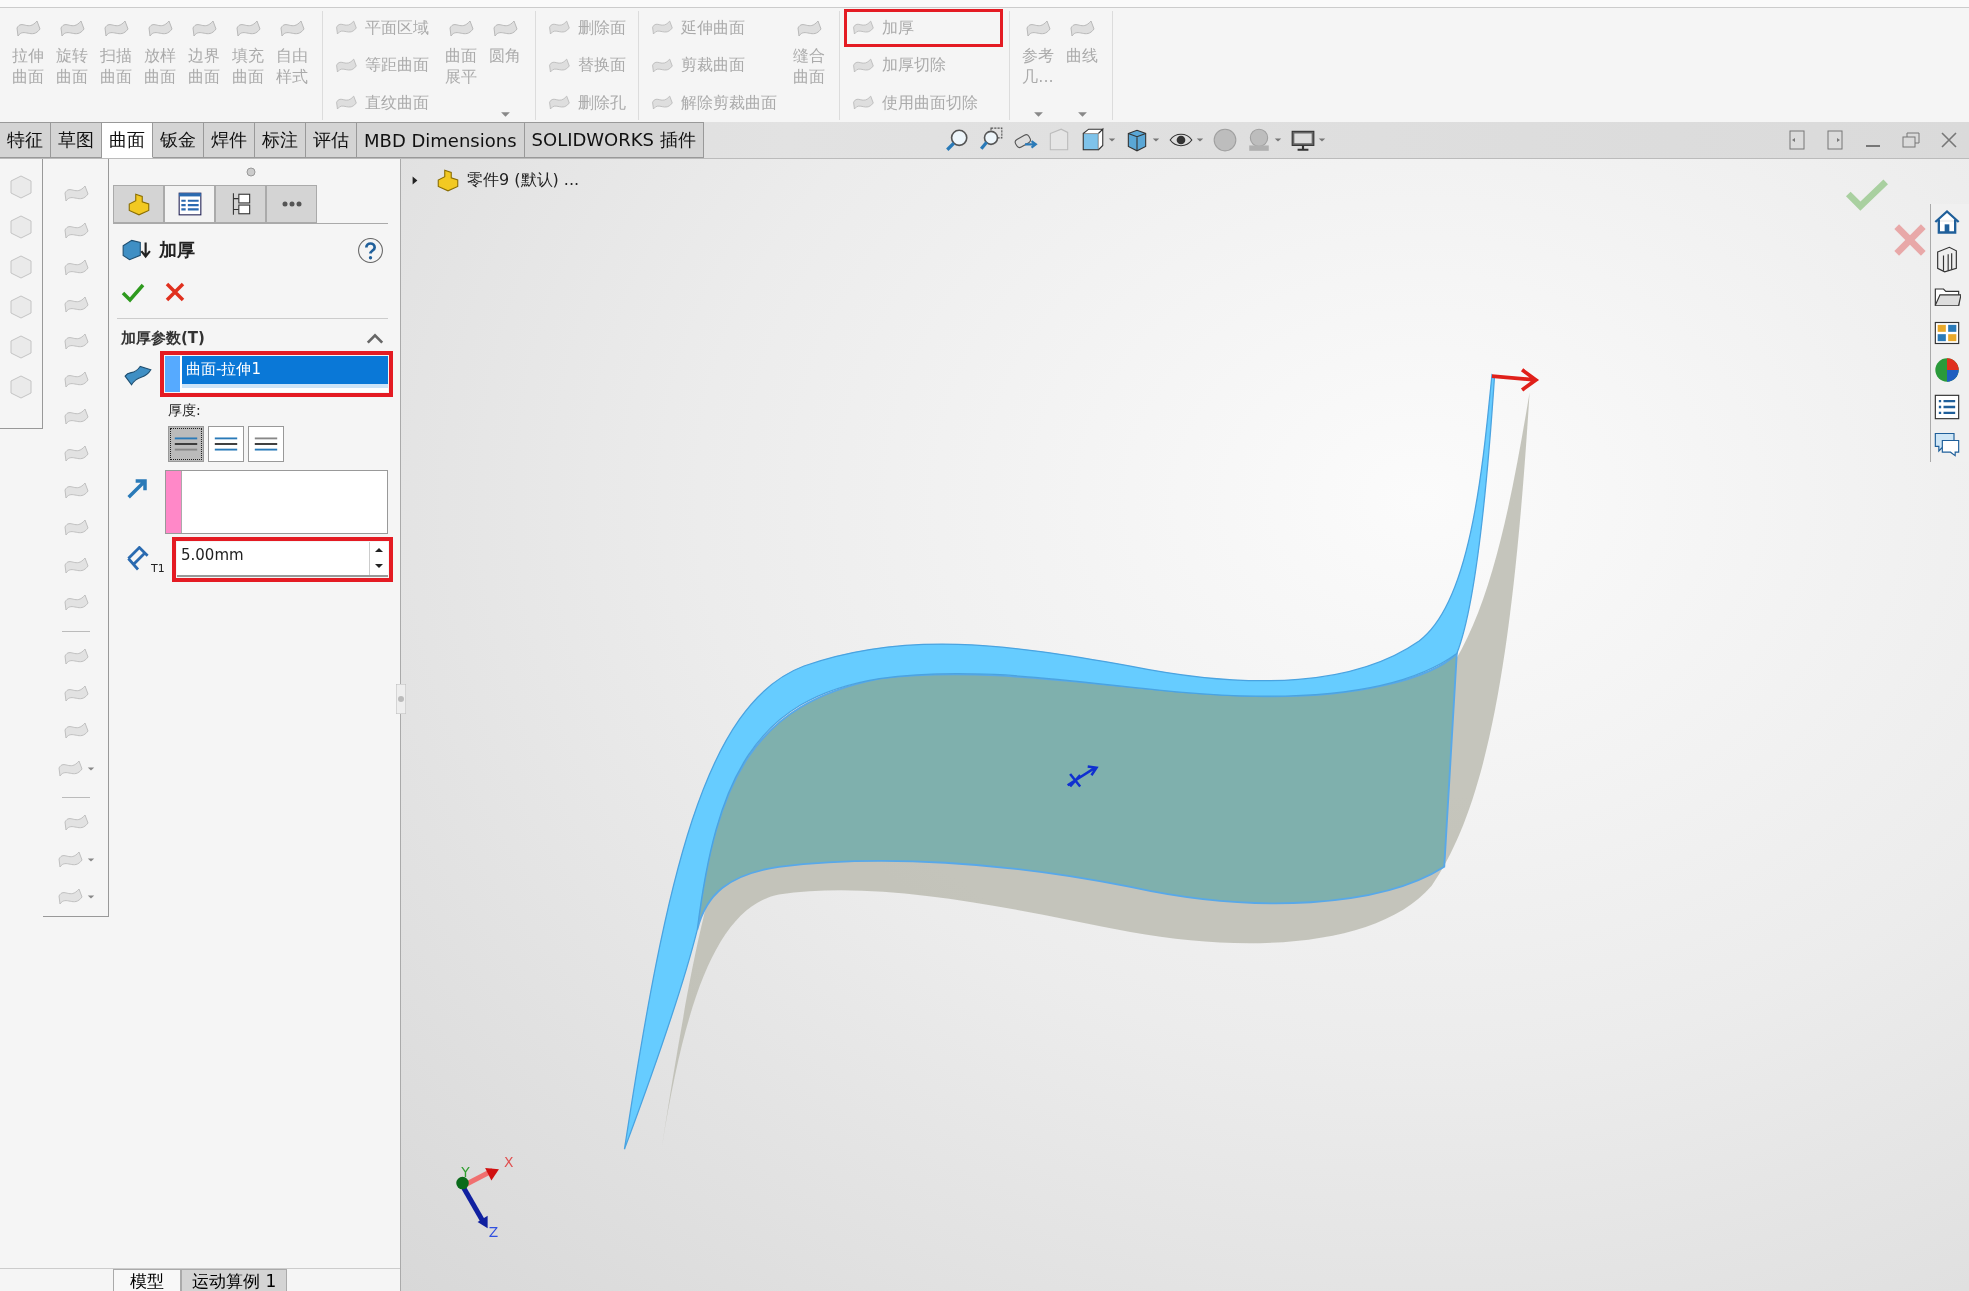 Image resolution: width=1969 pixels, height=1291 pixels. What do you see at coordinates (1224, 140) in the screenshot?
I see `sphere-icon` at bounding box center [1224, 140].